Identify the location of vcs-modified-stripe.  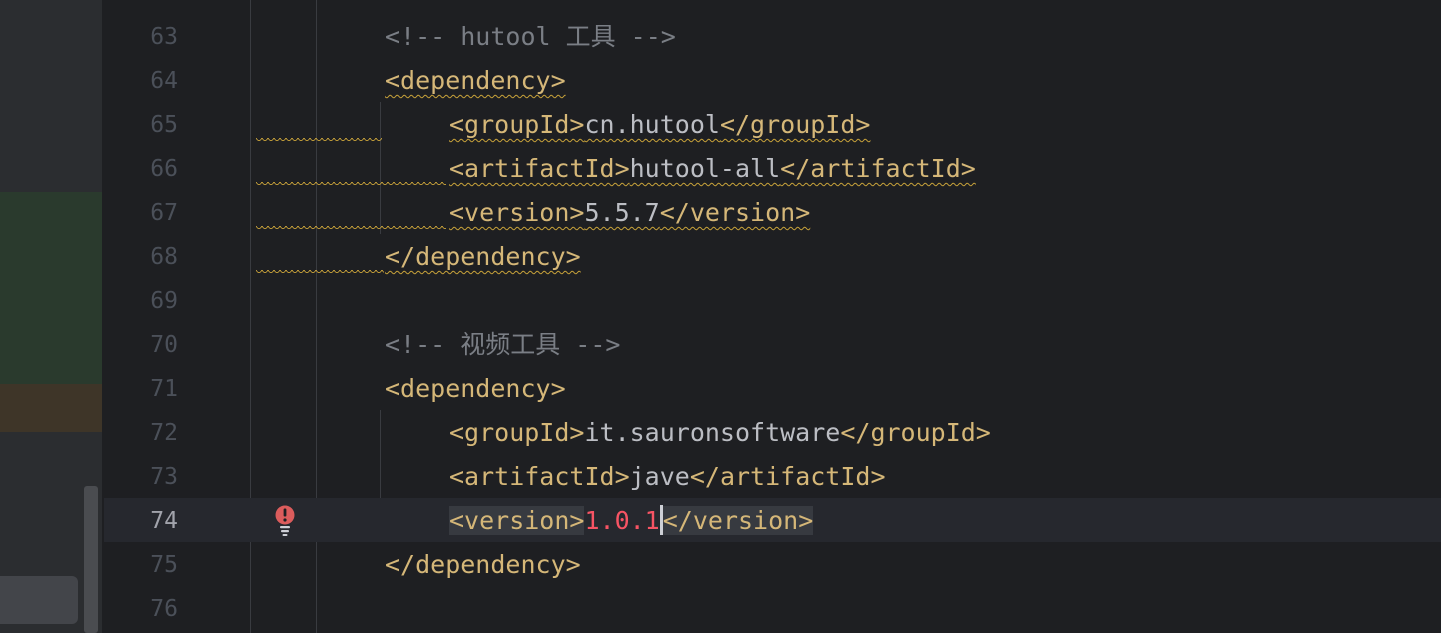
(51, 408).